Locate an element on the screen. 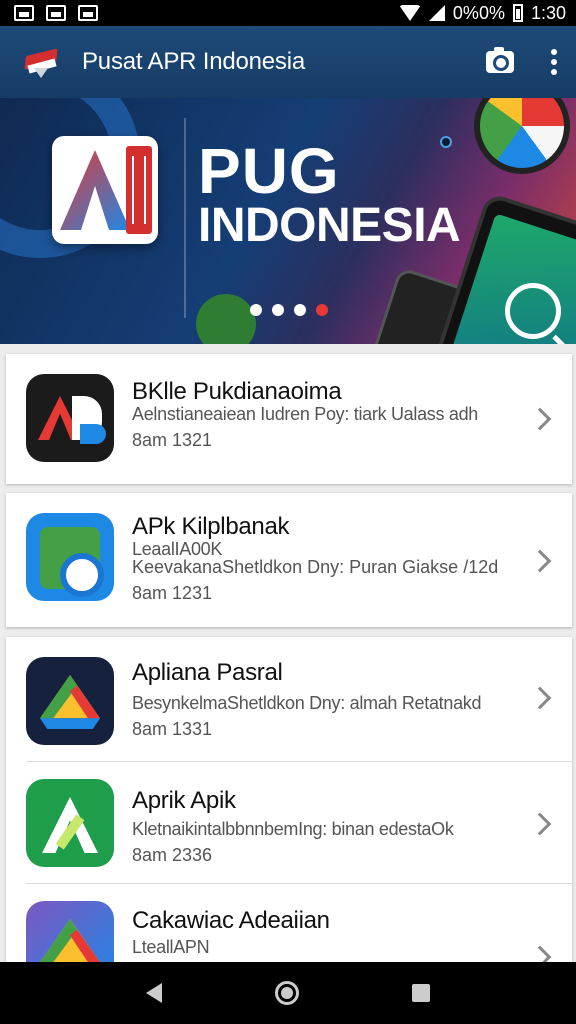  banner-heading: PUG is located at coordinates (269, 171).